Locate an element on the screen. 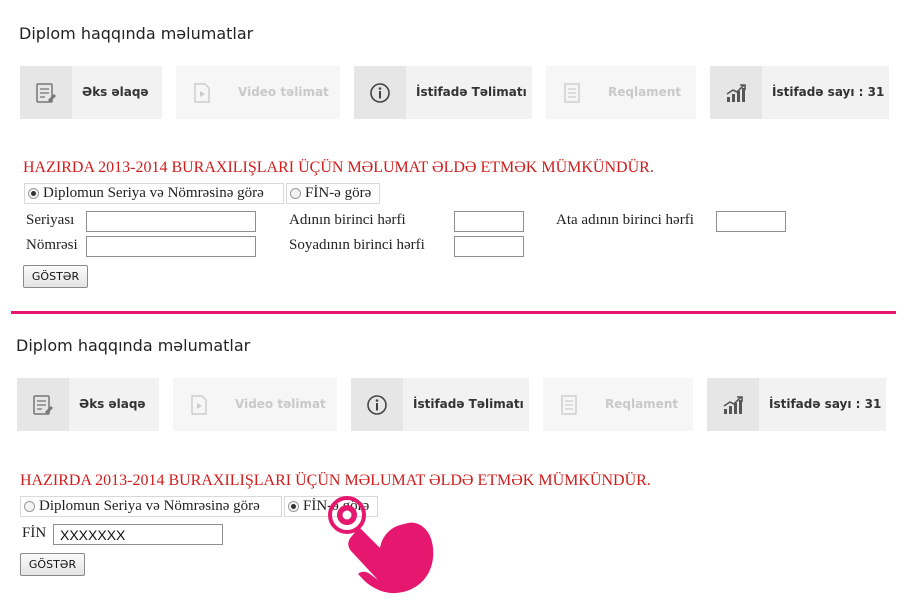 The width and height of the screenshot is (905, 611). feedback-form-icon is located at coordinates (43, 404).